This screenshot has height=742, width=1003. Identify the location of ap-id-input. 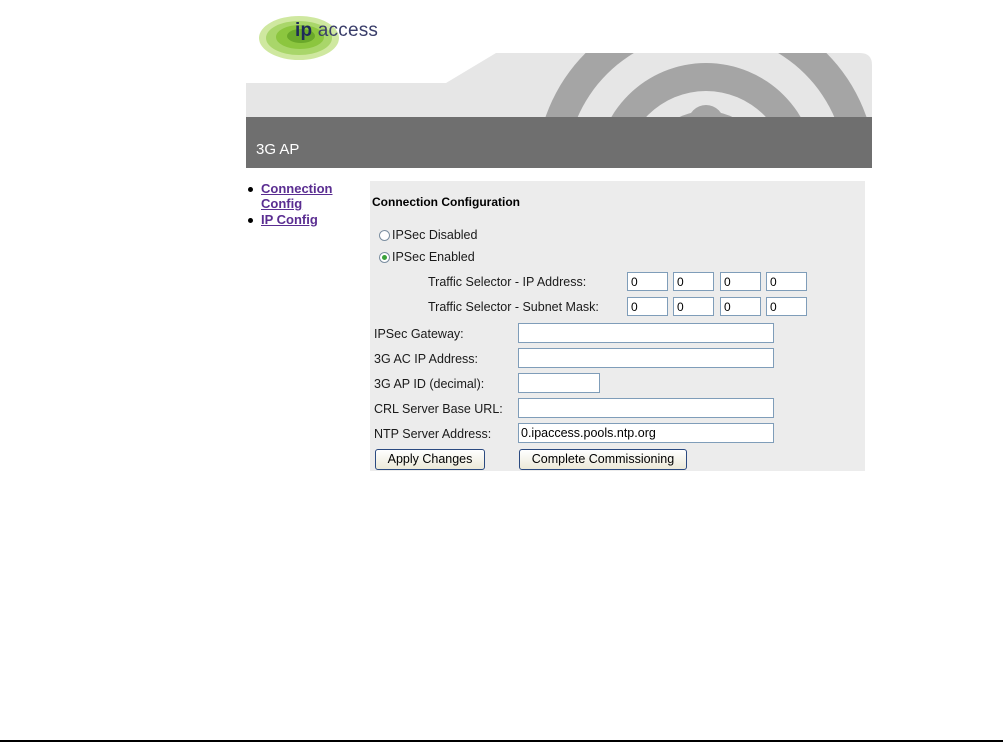
(559, 383).